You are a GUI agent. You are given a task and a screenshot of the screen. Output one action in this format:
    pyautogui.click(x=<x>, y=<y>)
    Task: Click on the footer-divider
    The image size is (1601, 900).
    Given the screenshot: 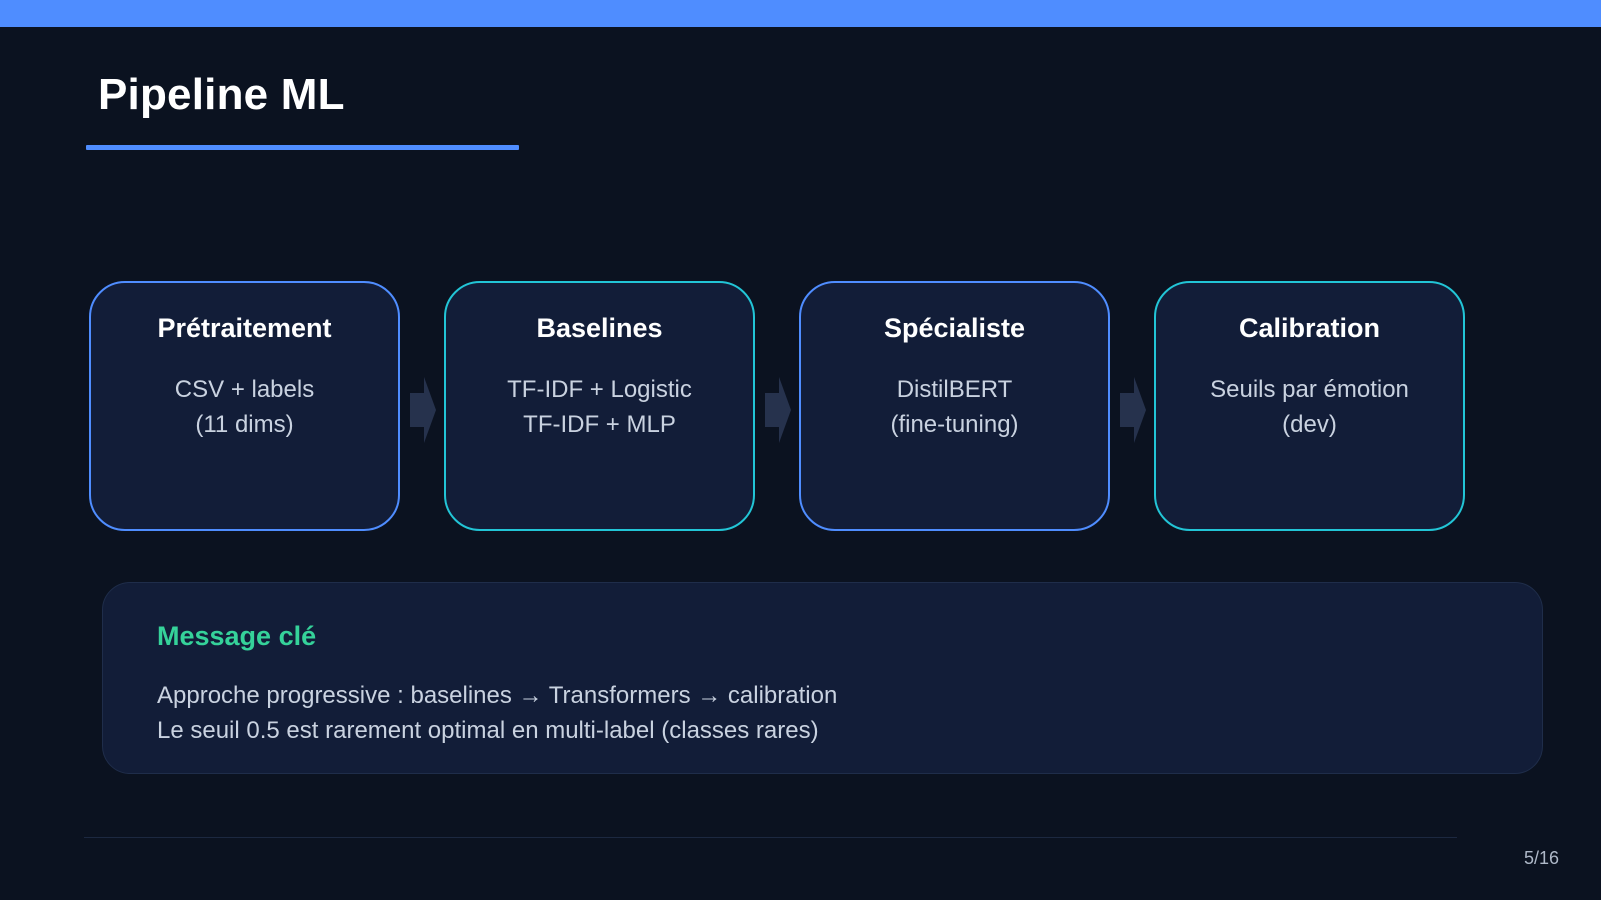 What is the action you would take?
    pyautogui.click(x=770, y=837)
    